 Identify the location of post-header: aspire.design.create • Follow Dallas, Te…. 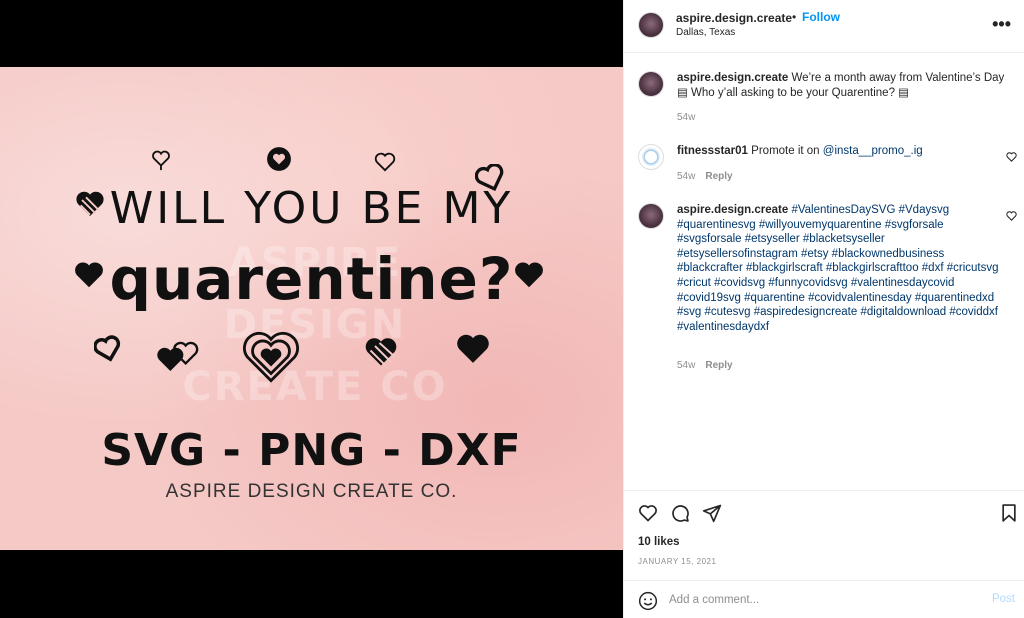
(824, 26).